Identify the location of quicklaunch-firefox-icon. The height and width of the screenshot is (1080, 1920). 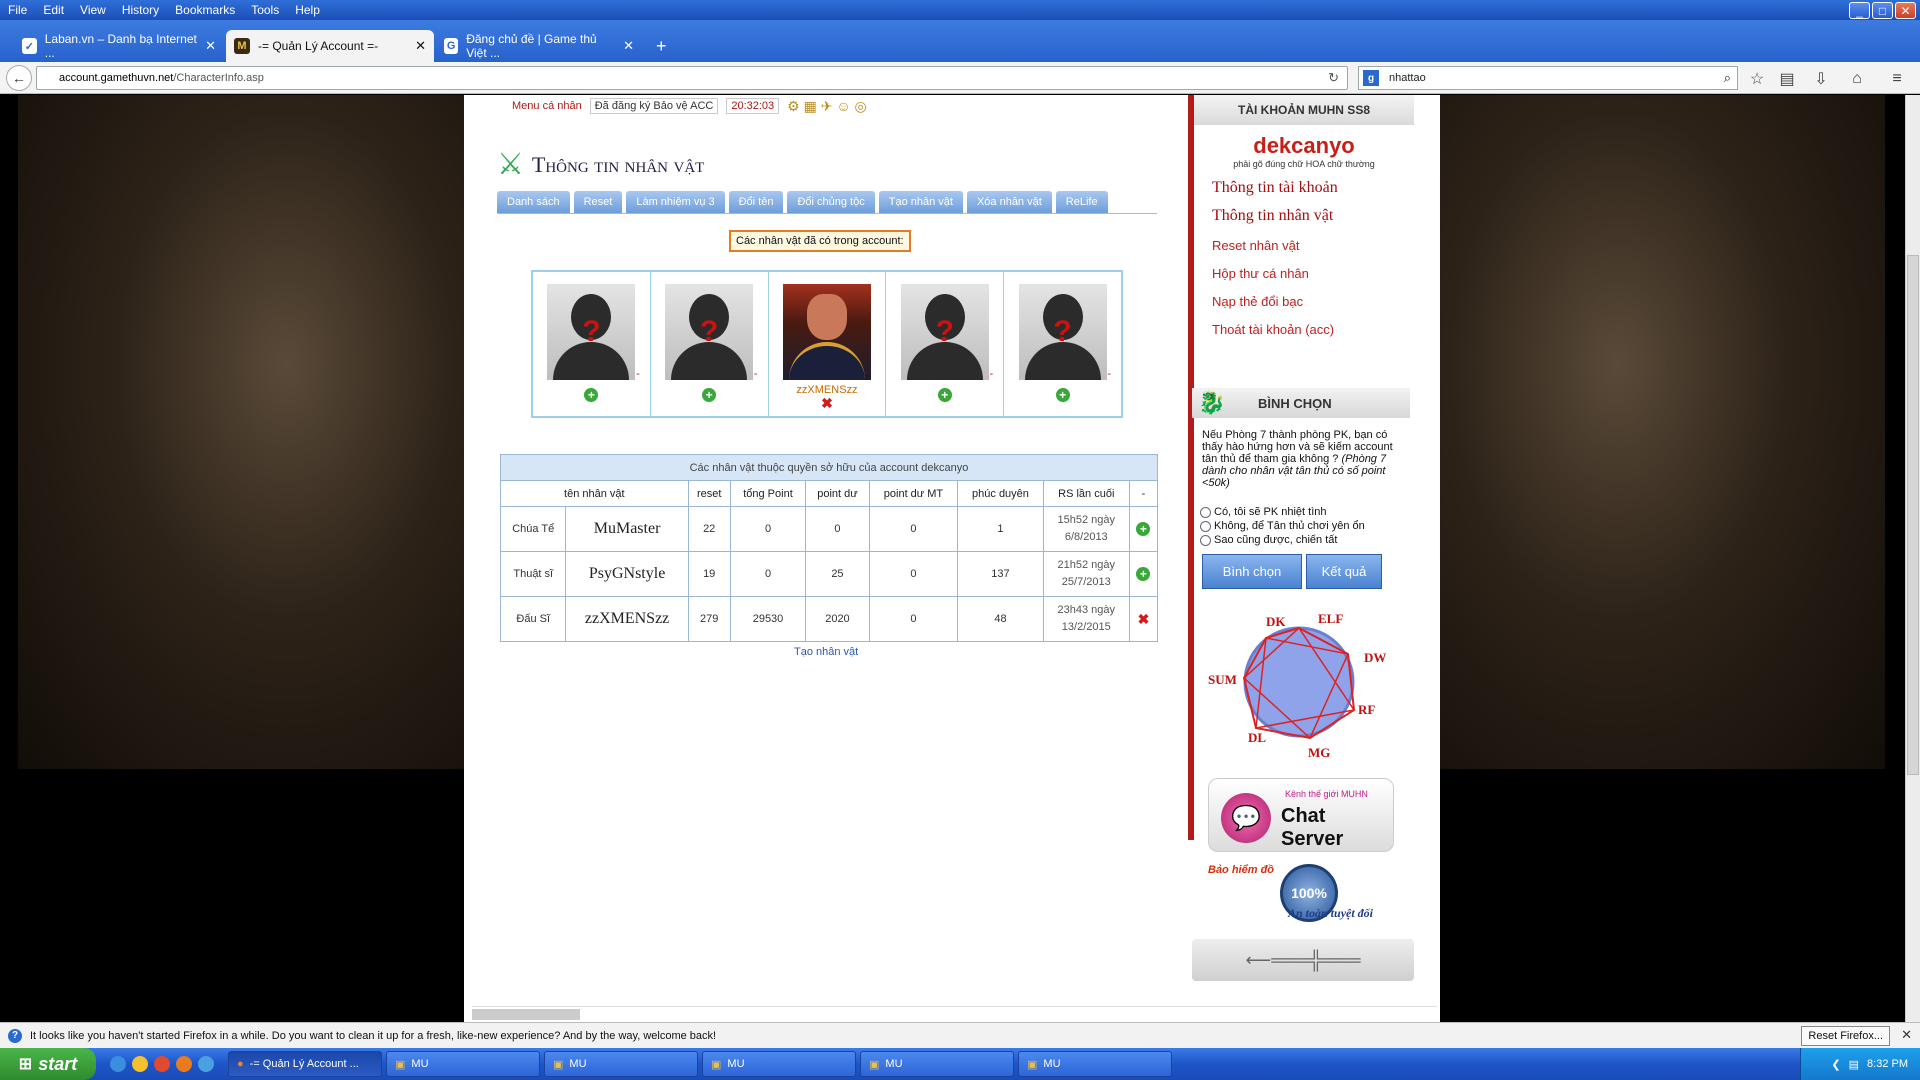
(184, 1064).